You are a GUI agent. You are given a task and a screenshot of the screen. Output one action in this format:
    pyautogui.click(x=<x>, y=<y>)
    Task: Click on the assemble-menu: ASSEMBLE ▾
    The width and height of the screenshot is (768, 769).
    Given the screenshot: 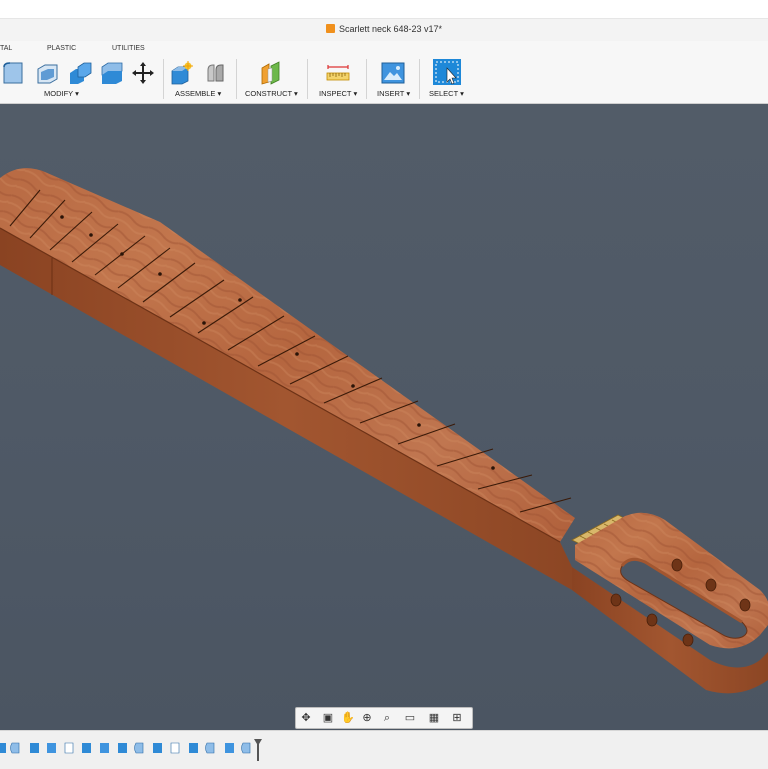 What is the action you would take?
    pyautogui.click(x=198, y=93)
    